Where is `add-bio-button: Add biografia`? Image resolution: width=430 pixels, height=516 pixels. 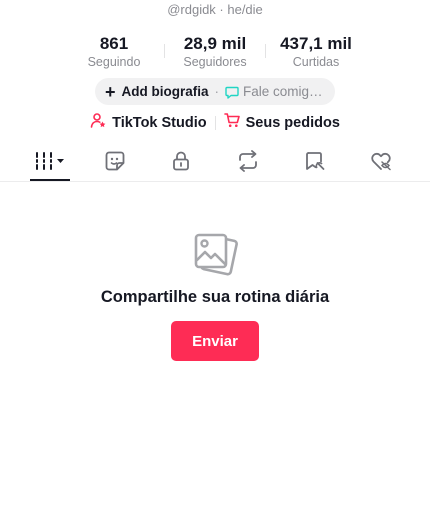
add-bio-button: Add biografia is located at coordinates (165, 91).